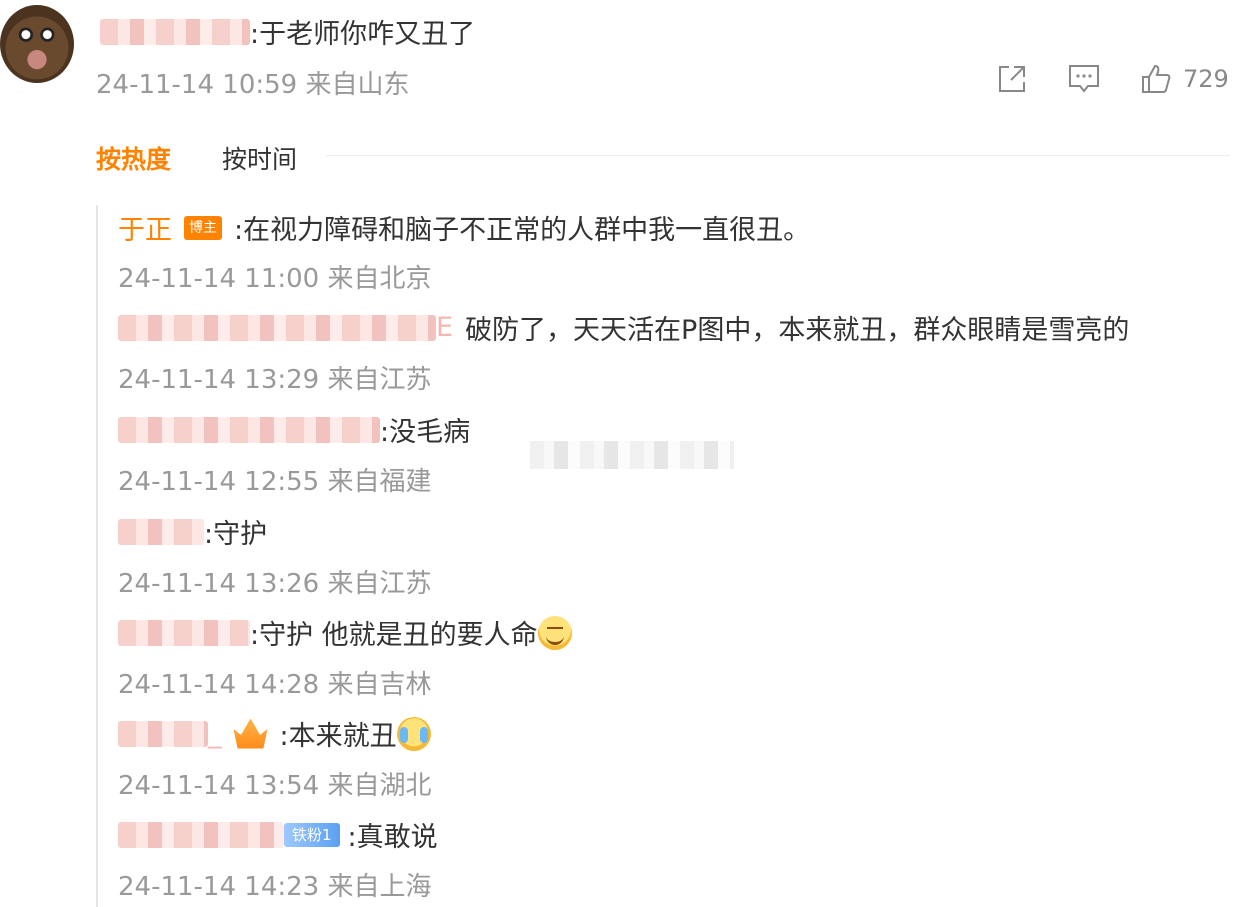 This screenshot has height=907, width=1260. I want to click on reply-text: :守护 他就是丑的要人命, so click(394, 635).